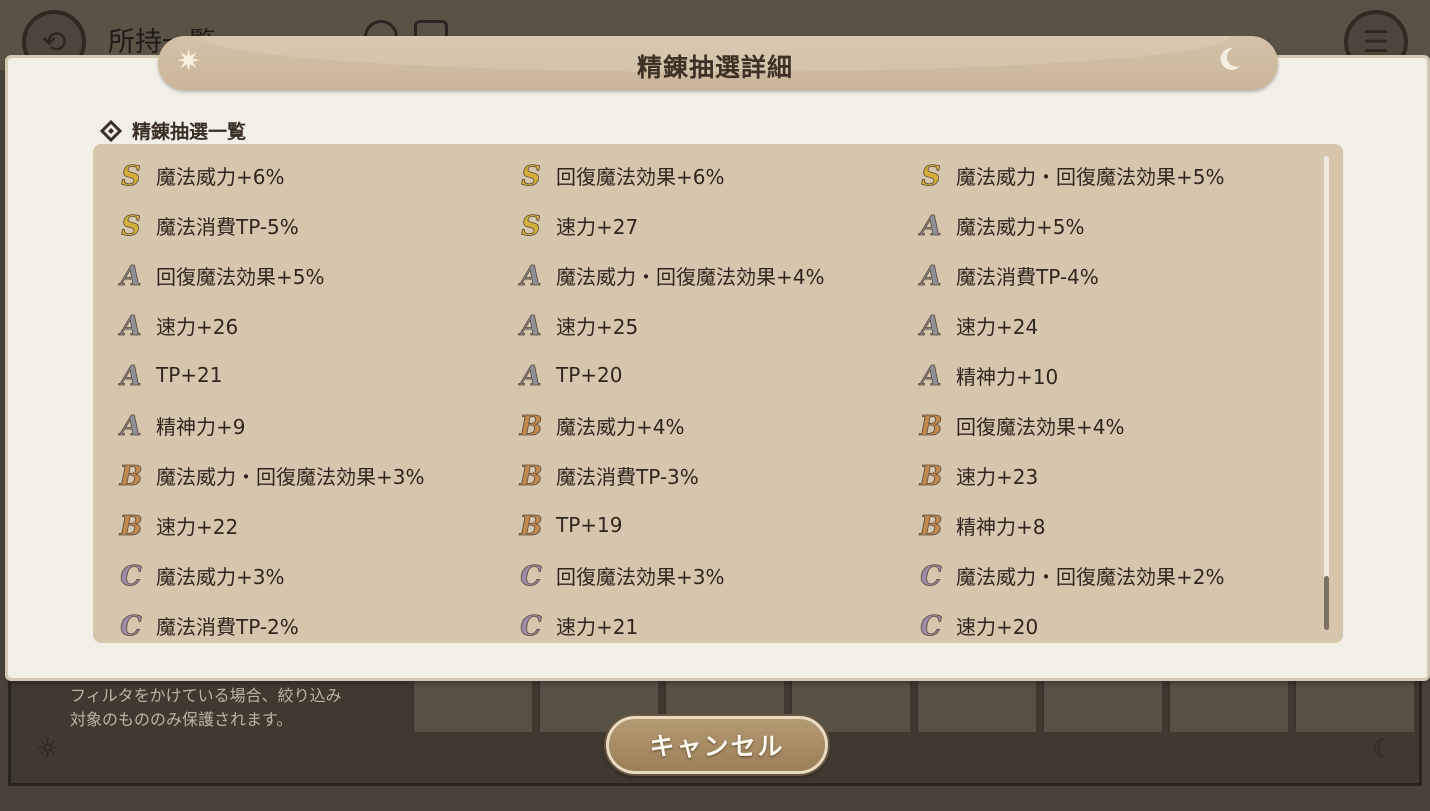 This screenshot has height=811, width=1430. Describe the element at coordinates (1090, 576) in the screenshot. I see `lottery-entry-text: 魔法威力・回復魔法効果+2%` at that location.